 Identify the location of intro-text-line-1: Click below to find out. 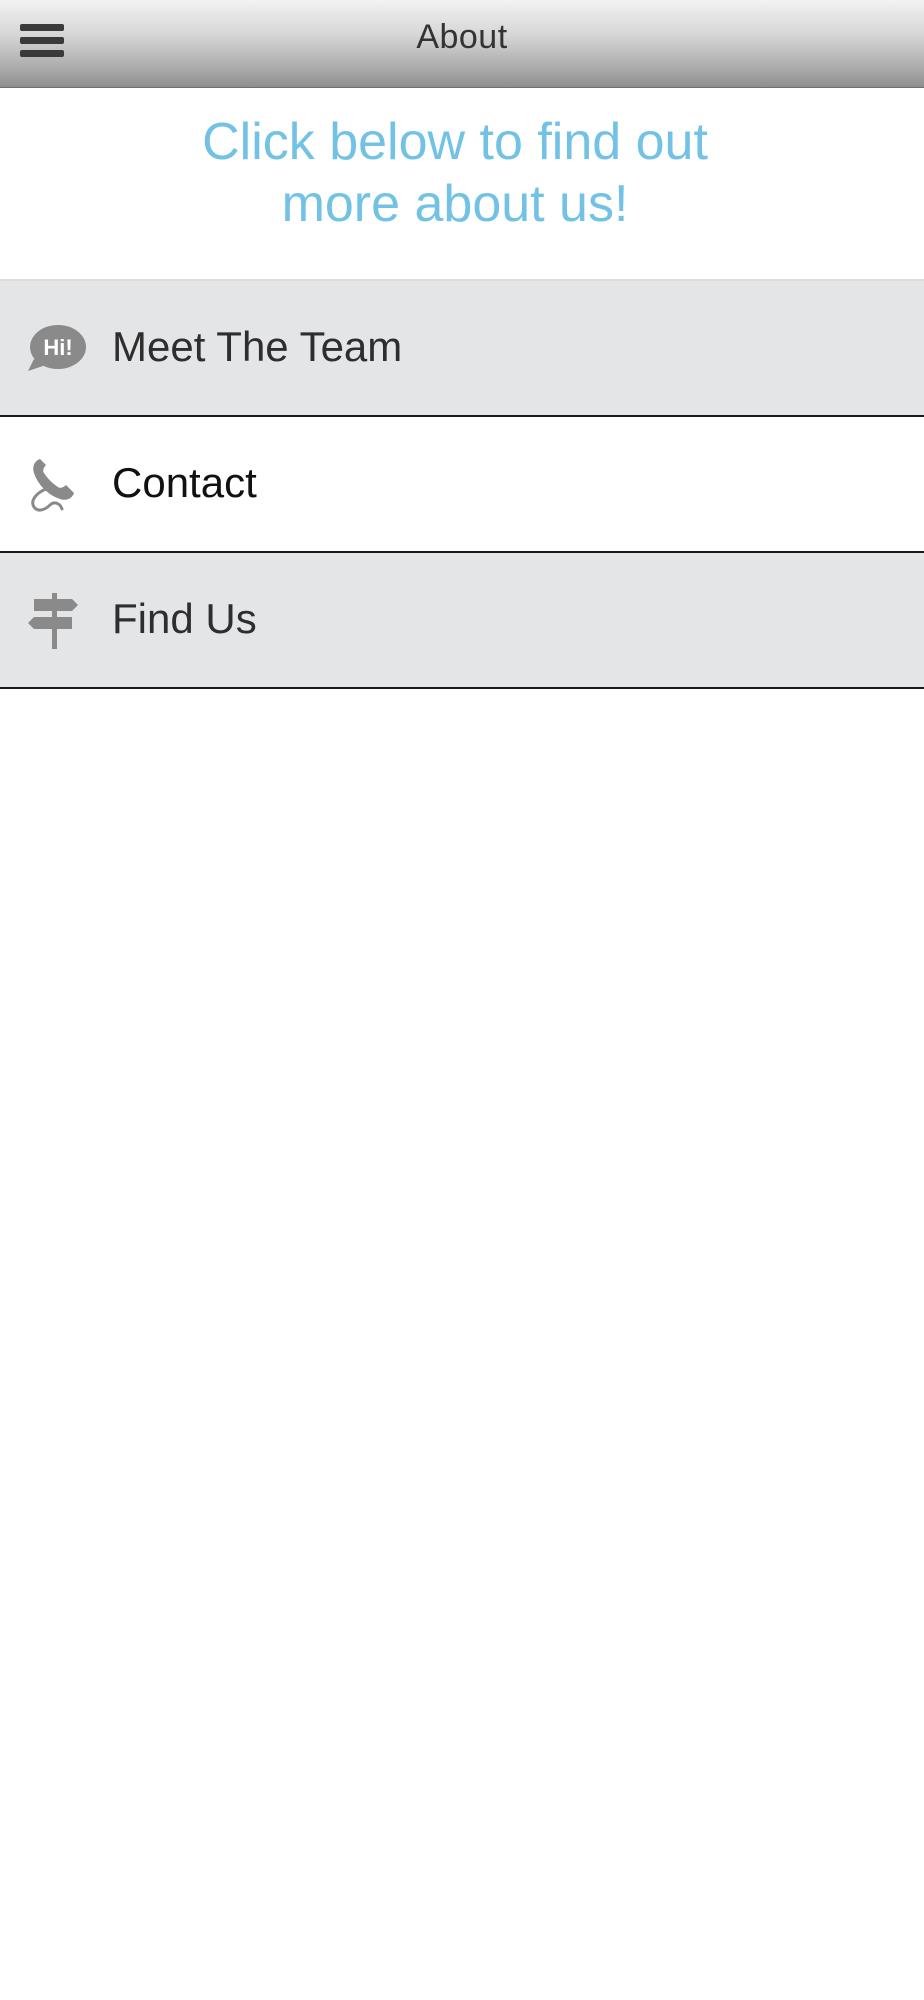
(455, 142).